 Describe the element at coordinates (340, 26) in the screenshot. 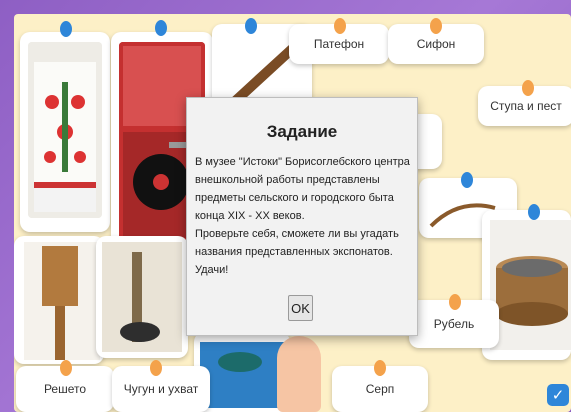

I see `pin-patefon` at that location.